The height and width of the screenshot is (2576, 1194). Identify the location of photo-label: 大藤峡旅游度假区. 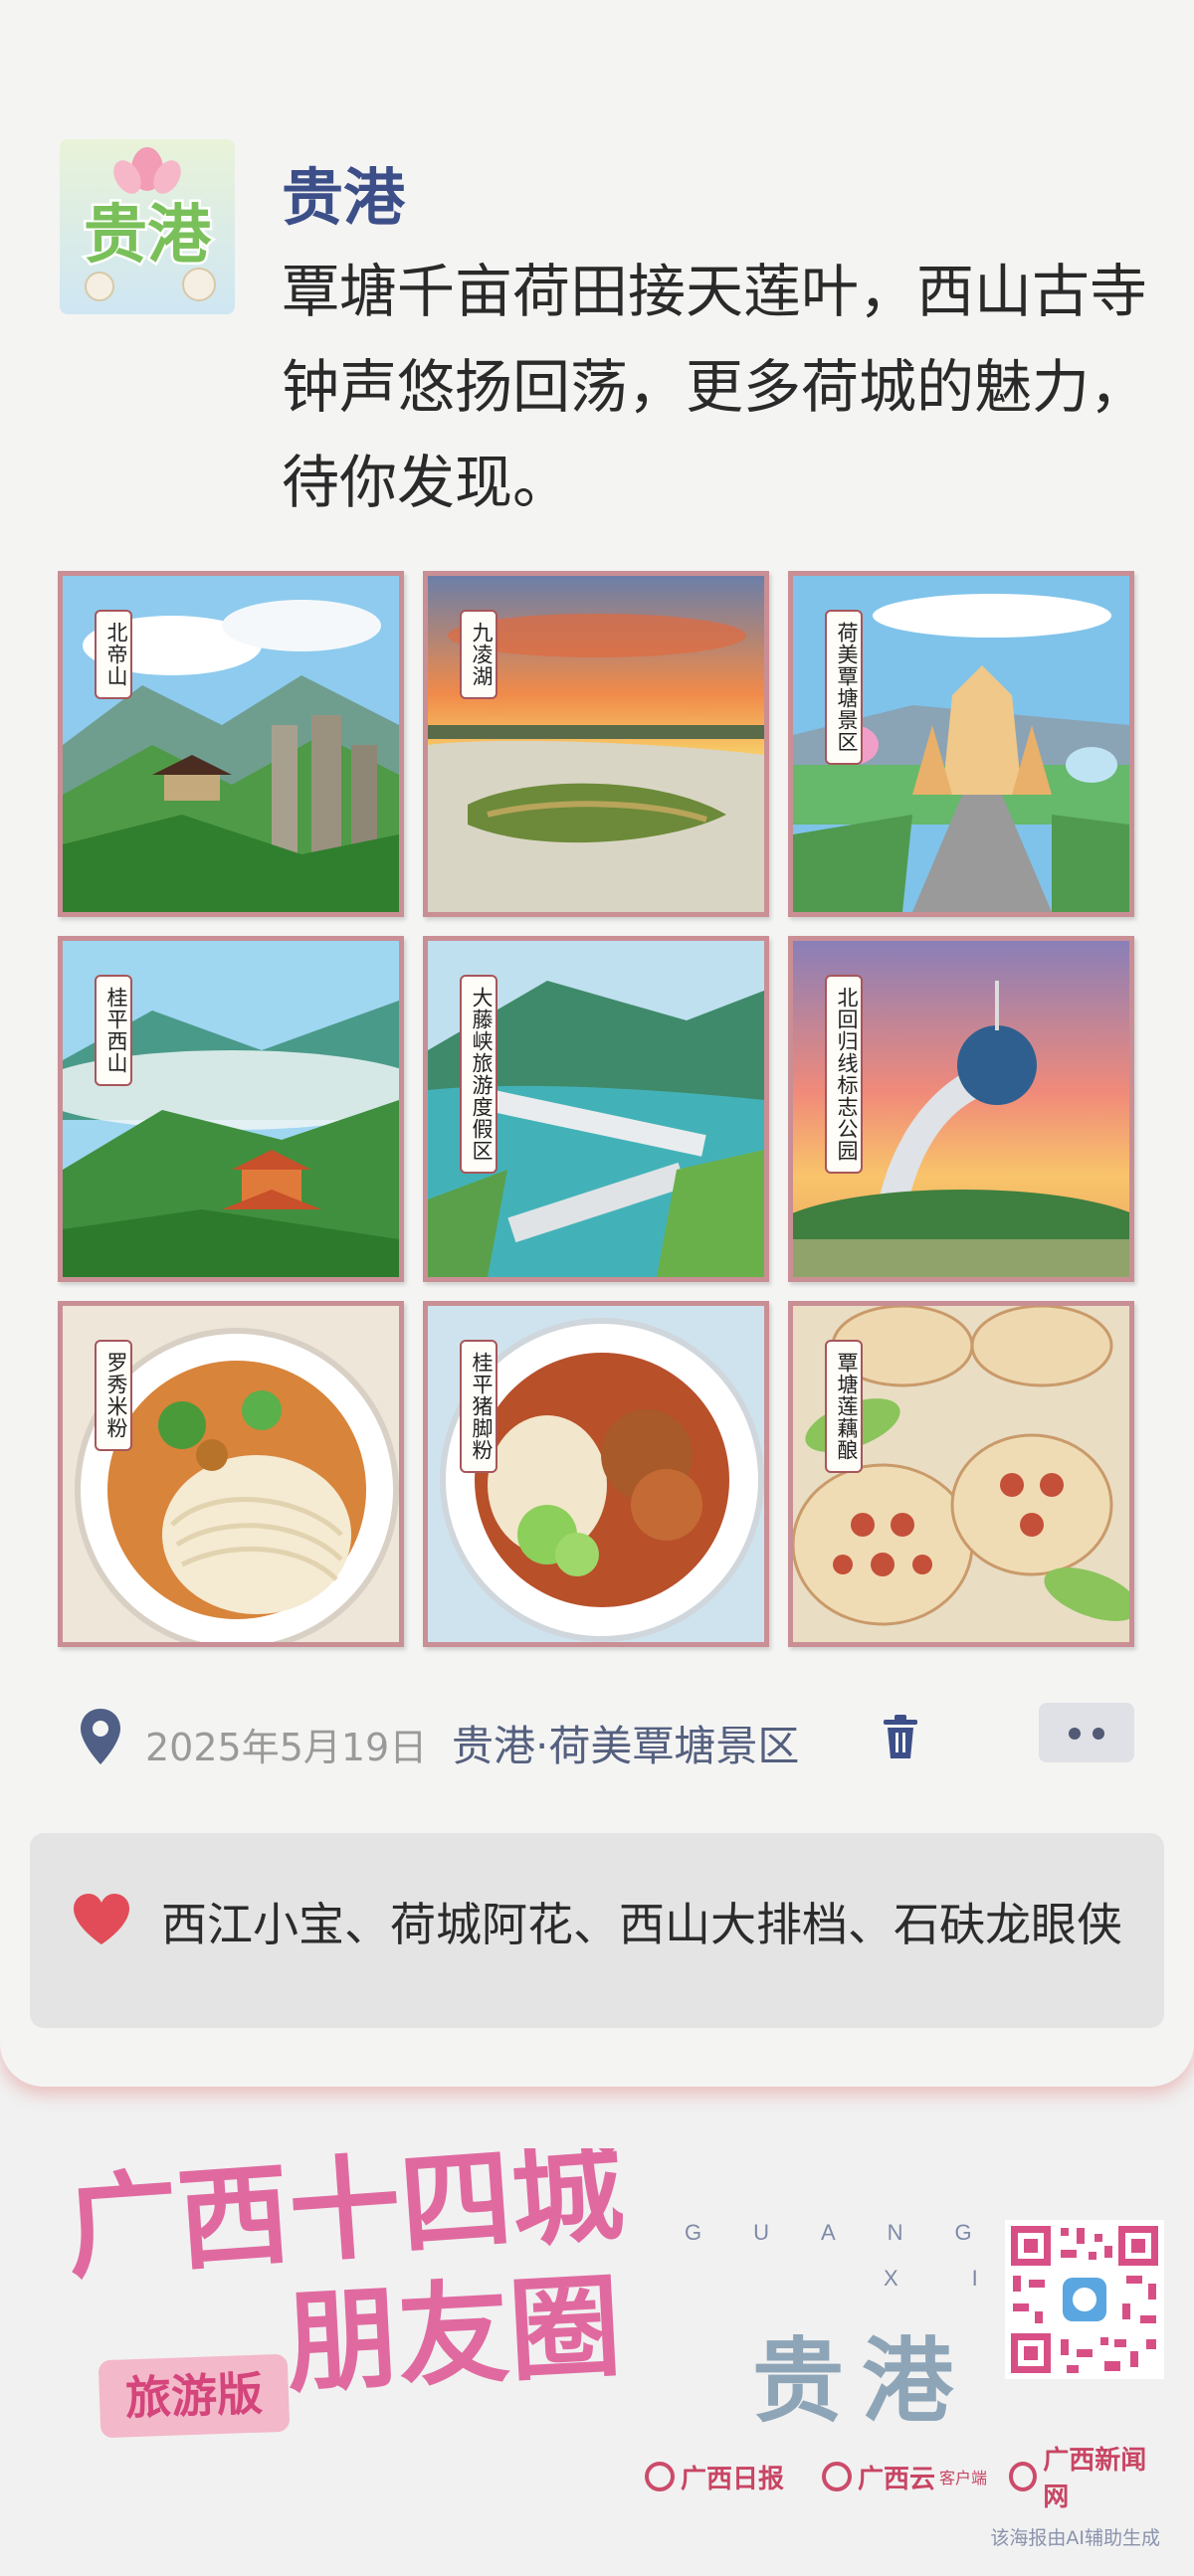
(479, 1074).